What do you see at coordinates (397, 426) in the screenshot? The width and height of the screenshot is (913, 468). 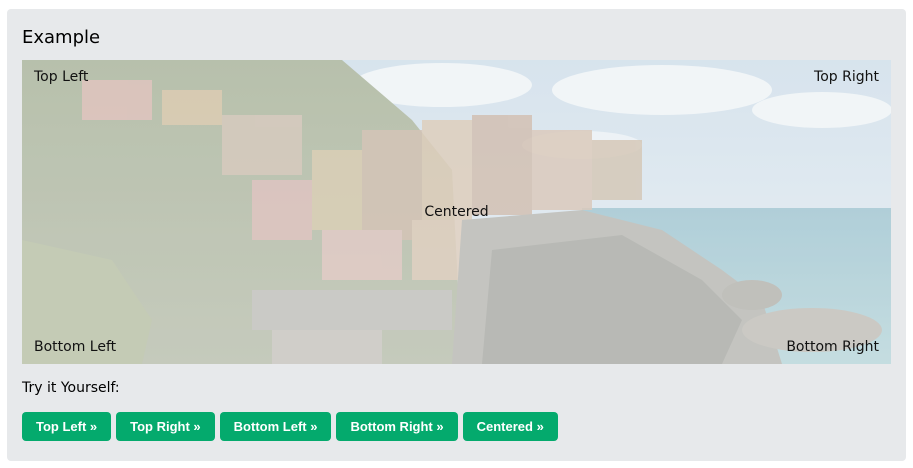 I see `bottom-right-button: Bottom Right »` at bounding box center [397, 426].